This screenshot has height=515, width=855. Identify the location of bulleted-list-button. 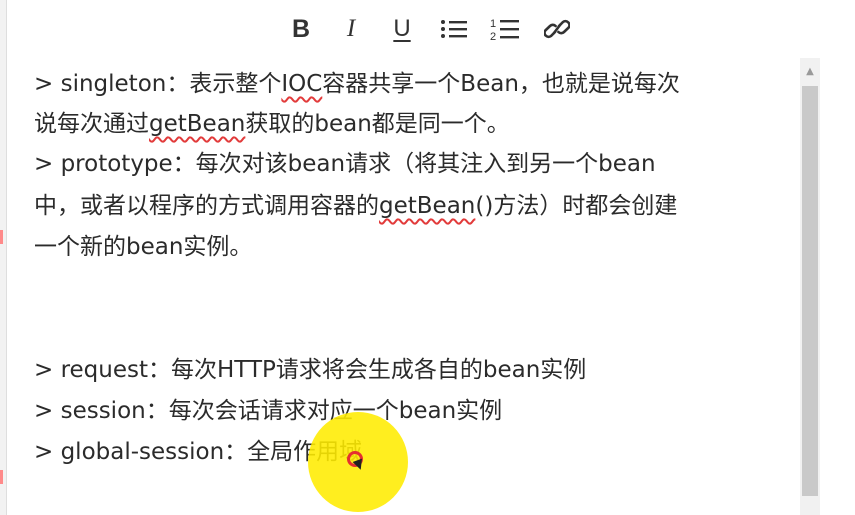
(454, 29).